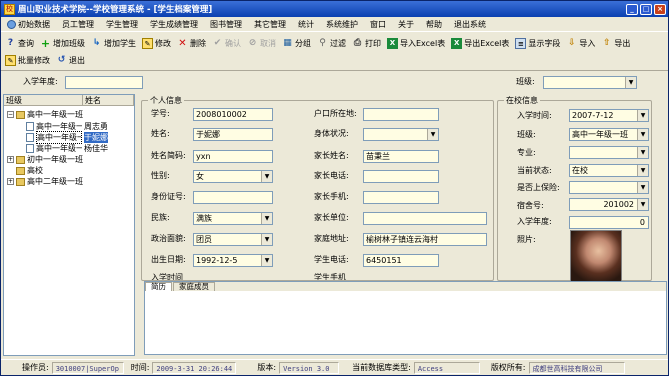 The height and width of the screenshot is (376, 669). Describe the element at coordinates (401, 176) in the screenshot. I see `parent-phone-field` at that location.